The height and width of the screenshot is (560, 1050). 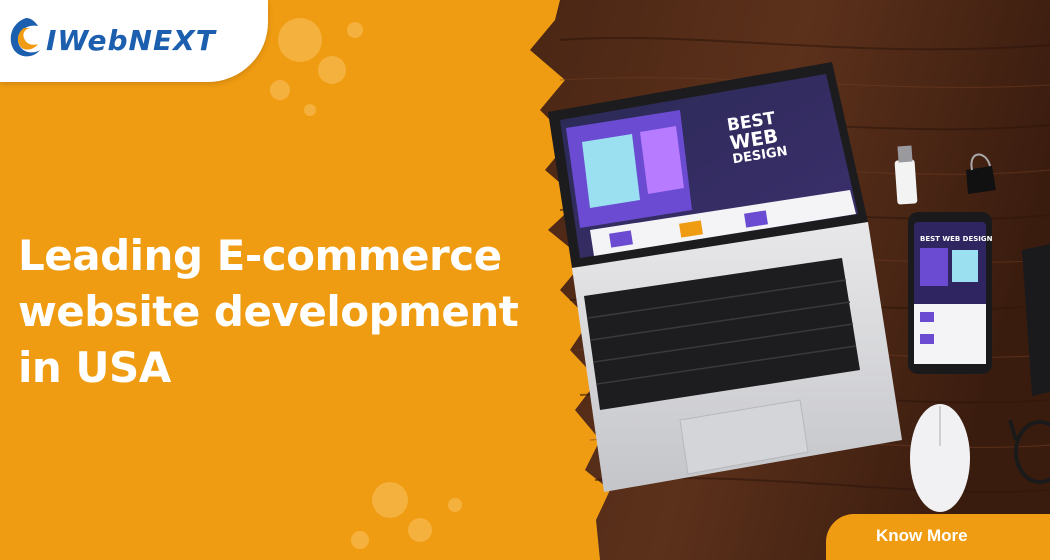 What do you see at coordinates (131, 40) in the screenshot?
I see `logo-wordmark: IWebNEXT` at bounding box center [131, 40].